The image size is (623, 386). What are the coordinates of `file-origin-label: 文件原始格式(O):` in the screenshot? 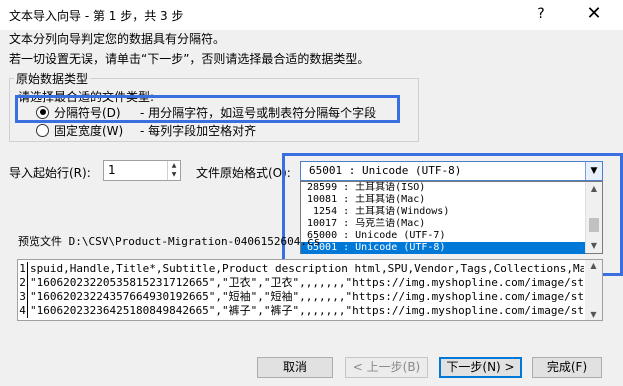 It's located at (243, 173).